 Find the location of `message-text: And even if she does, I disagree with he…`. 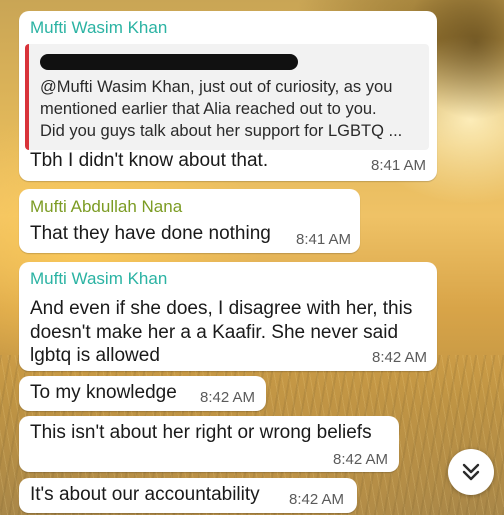

message-text: And even if she does, I disagree with he… is located at coordinates (221, 308).